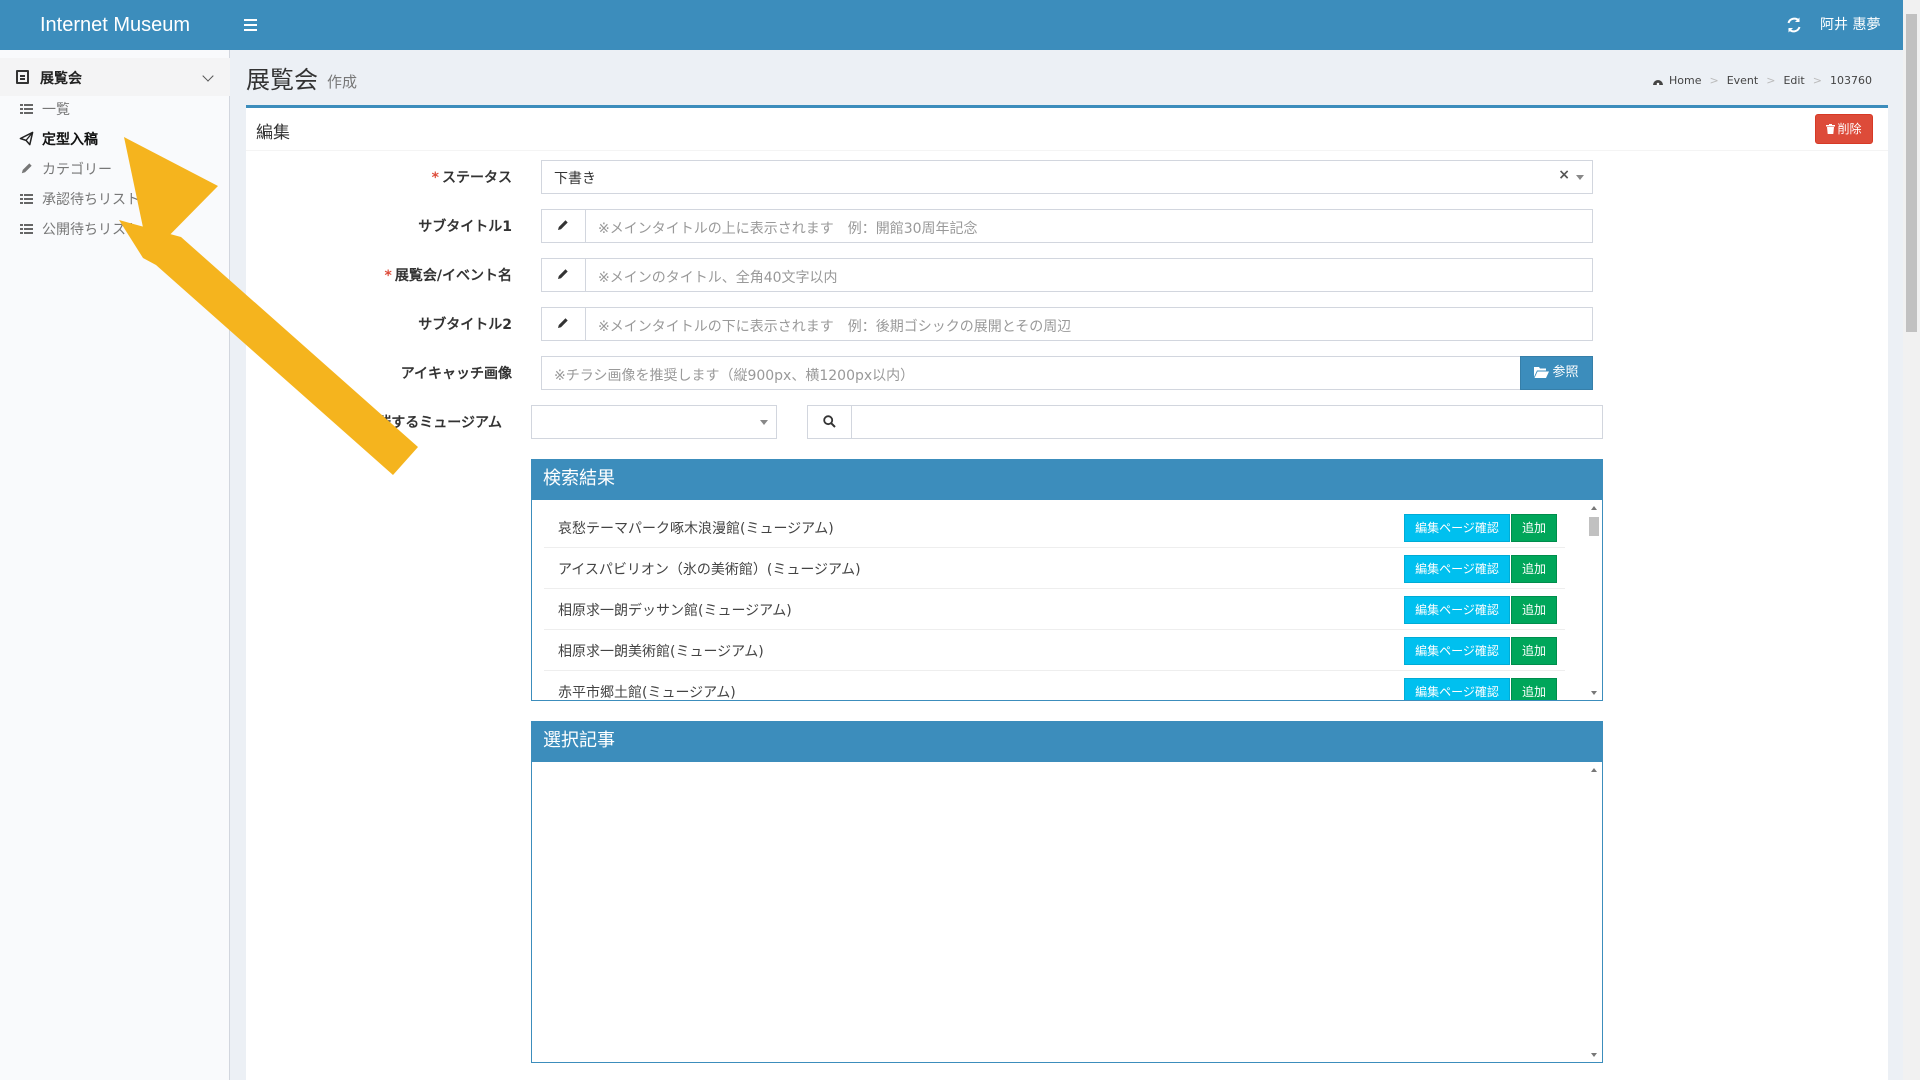 The width and height of the screenshot is (1920, 1080). I want to click on subtitle2-field: ※メインタイトルの下に表示されます 例：後期ゴシックの展開とその周辺, so click(1067, 324).